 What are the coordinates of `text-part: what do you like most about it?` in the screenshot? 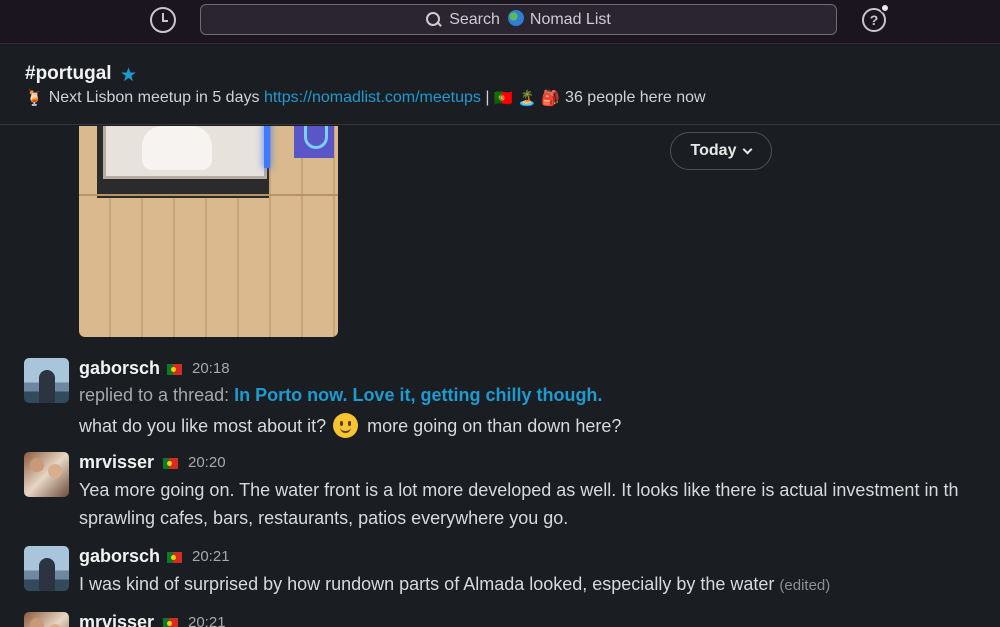 It's located at (203, 426).